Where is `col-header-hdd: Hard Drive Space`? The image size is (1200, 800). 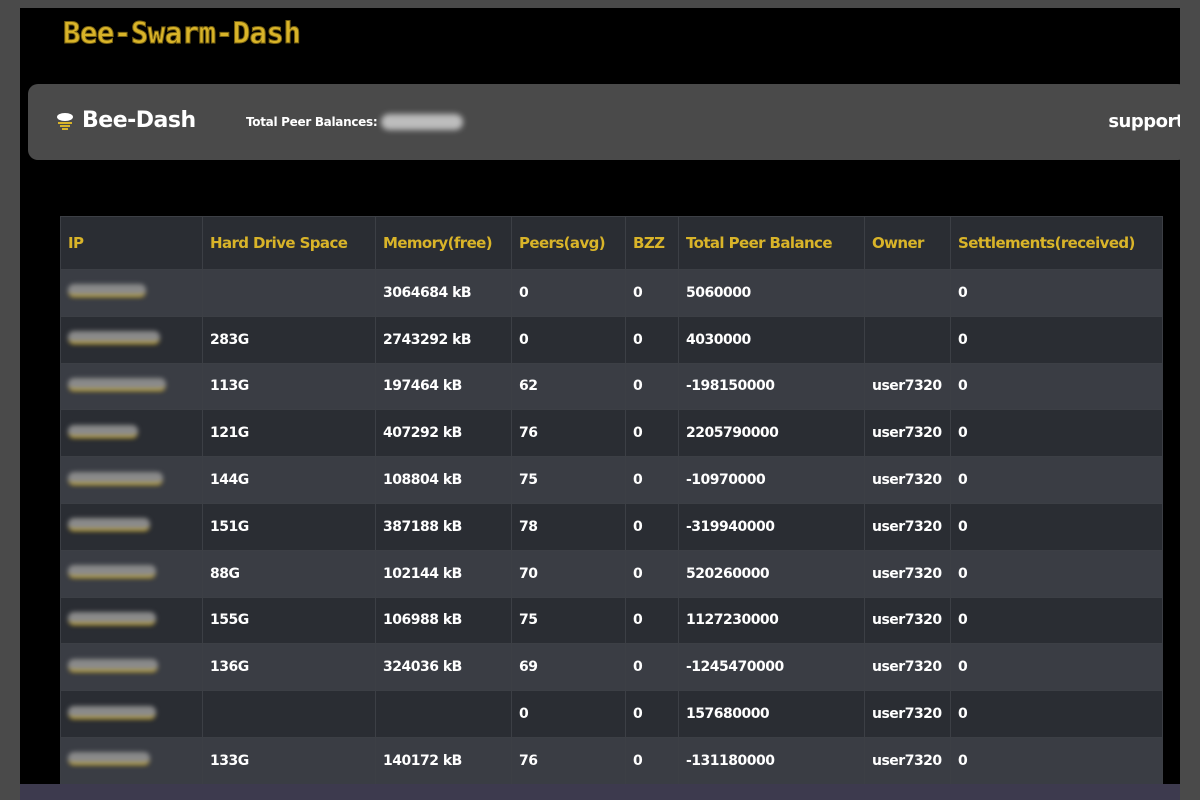 col-header-hdd: Hard Drive Space is located at coordinates (289, 243).